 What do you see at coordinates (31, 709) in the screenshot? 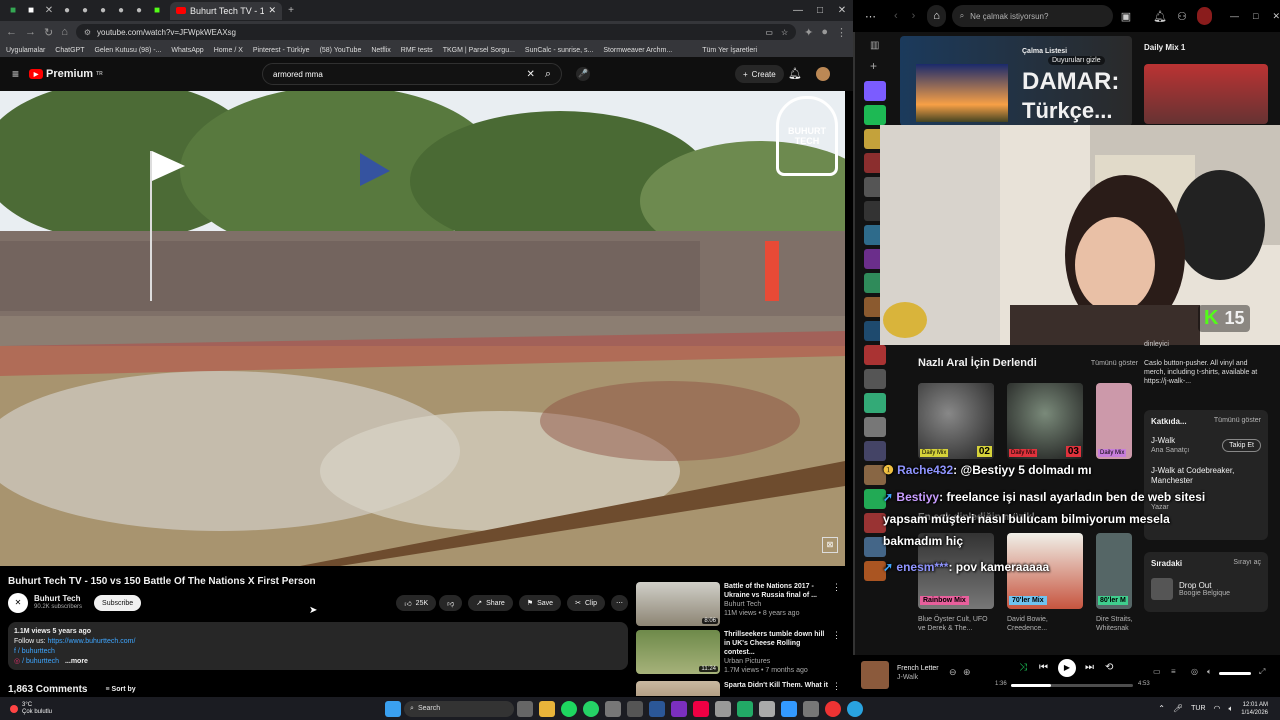
I see `weather-widget: 3°C Çok bulutlu` at bounding box center [31, 709].